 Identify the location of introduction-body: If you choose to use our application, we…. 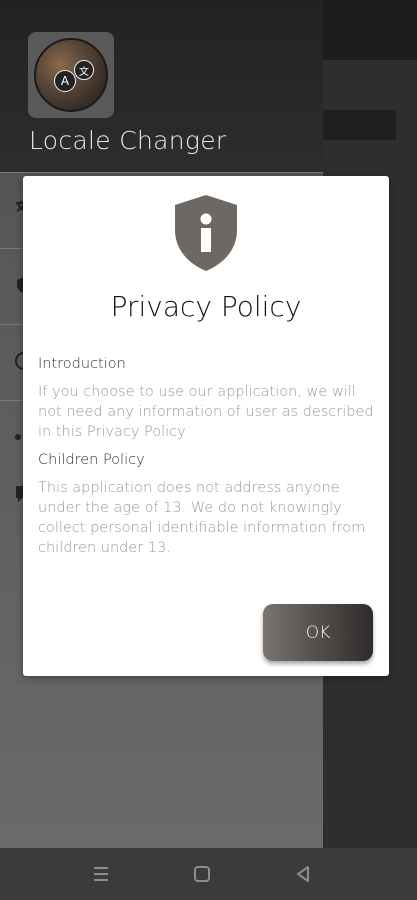
(206, 412).